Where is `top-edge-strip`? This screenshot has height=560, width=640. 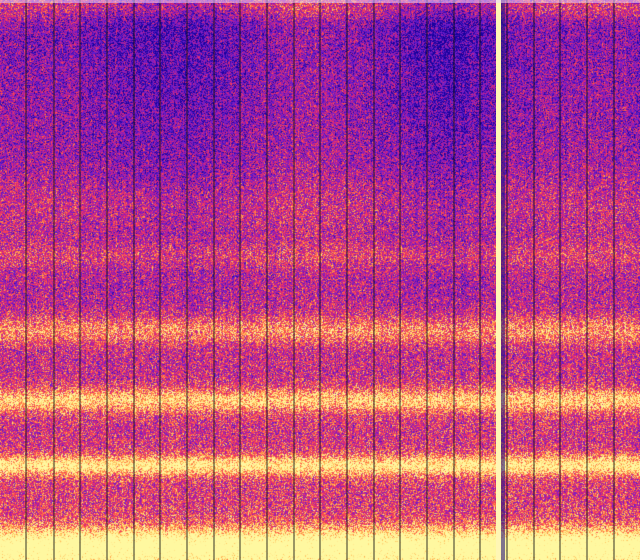
top-edge-strip is located at coordinates (320, 1).